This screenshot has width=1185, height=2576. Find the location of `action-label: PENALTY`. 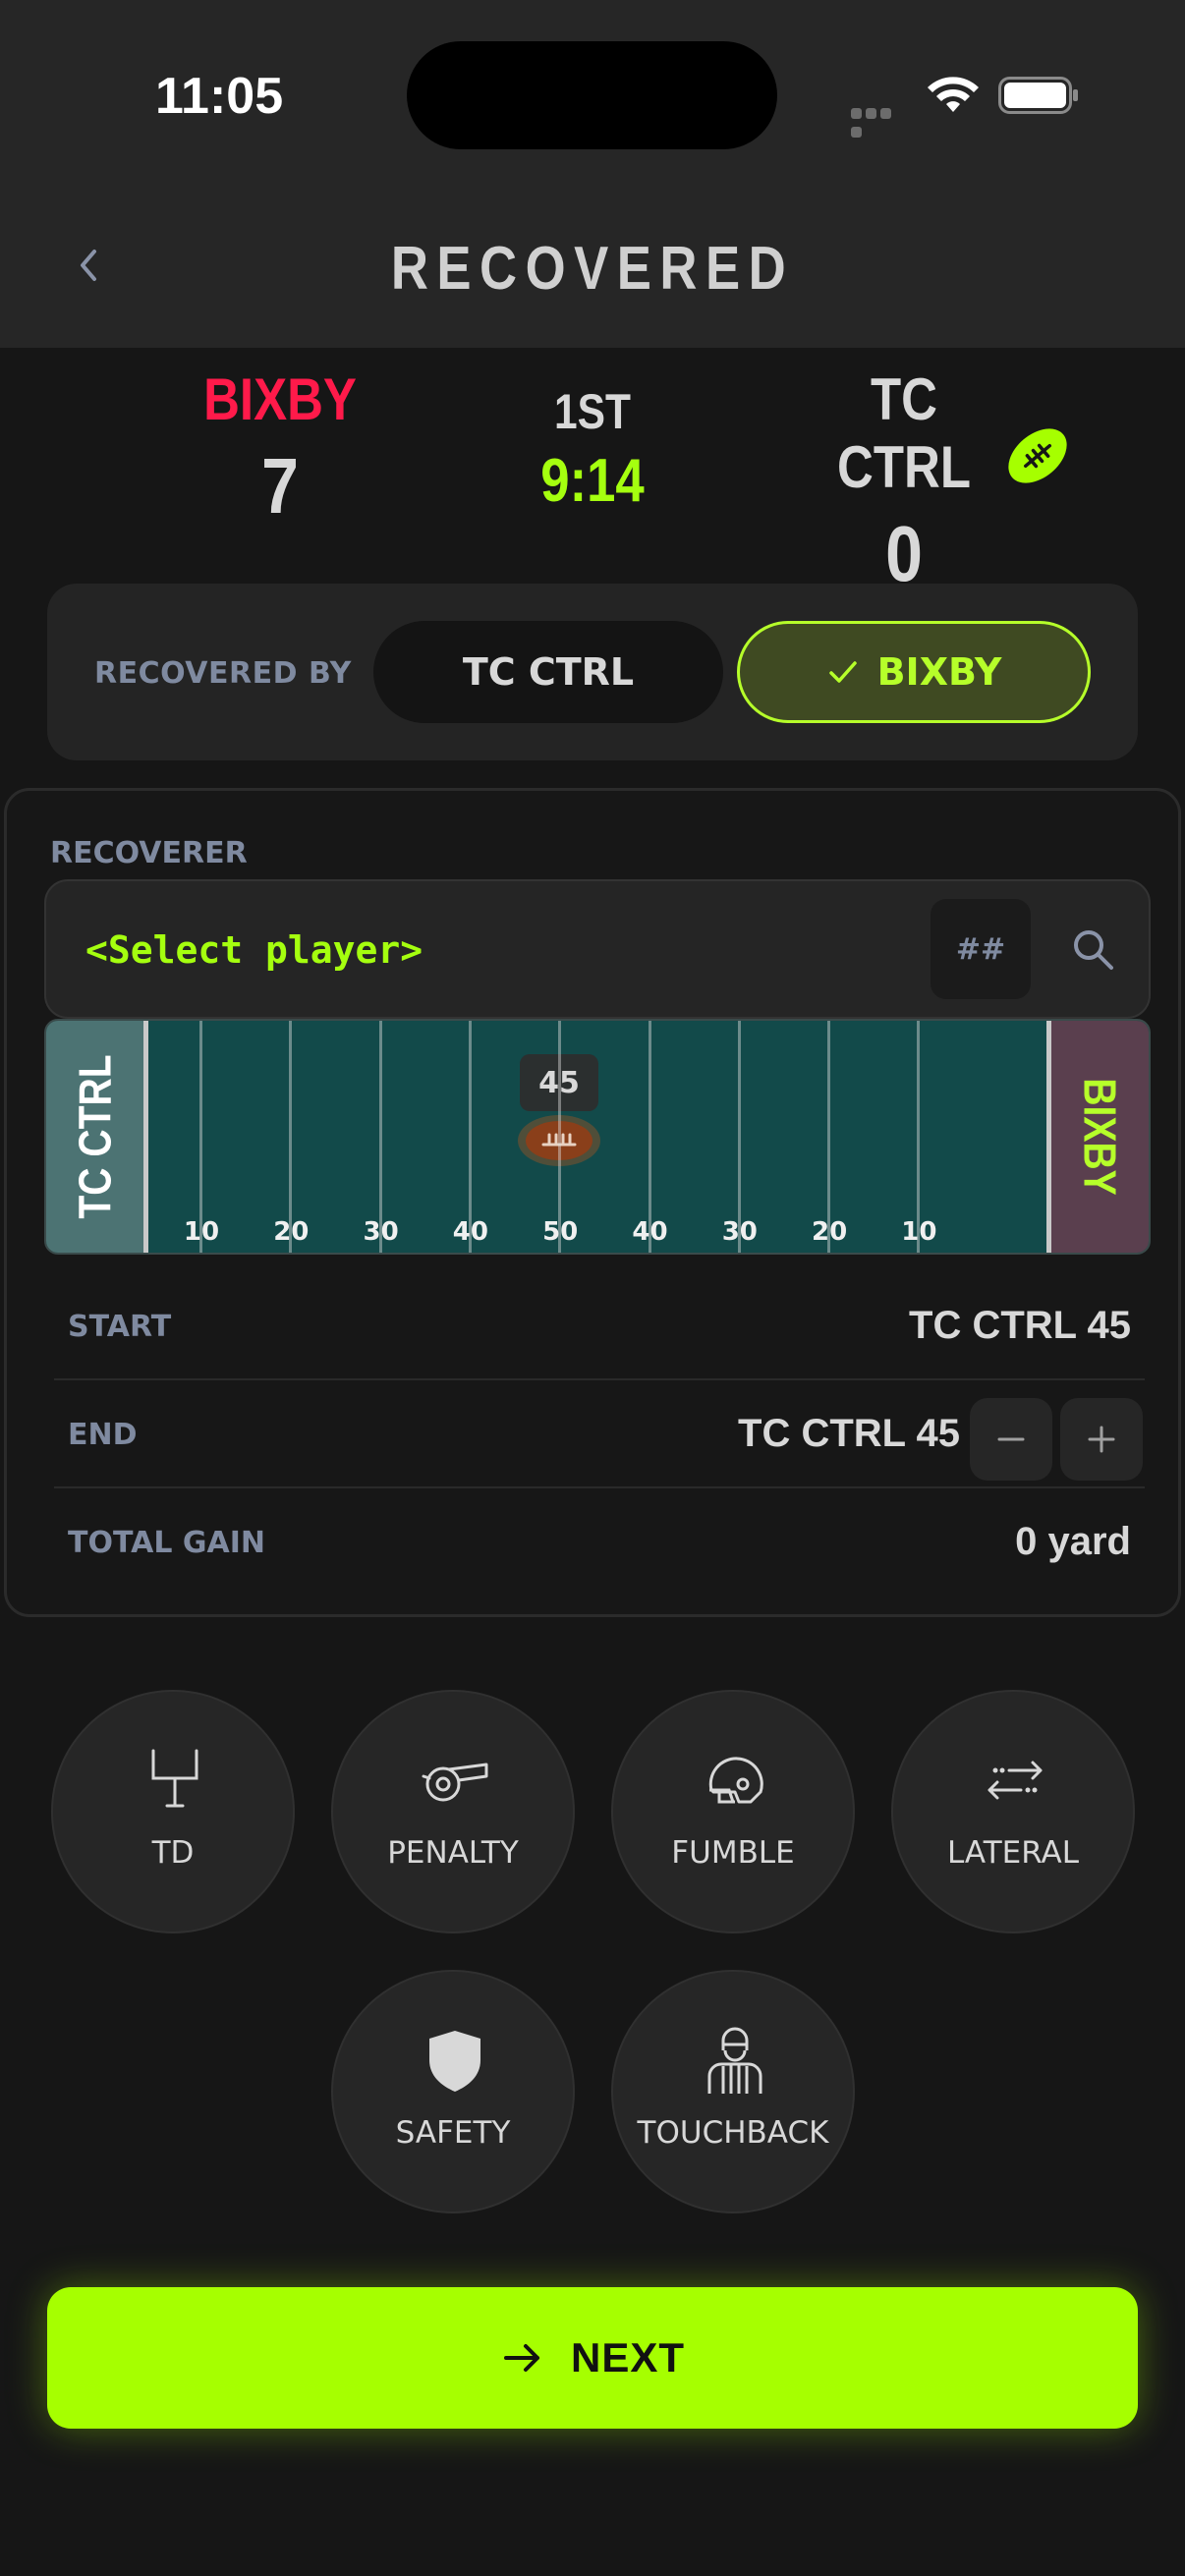

action-label: PENALTY is located at coordinates (453, 1853).